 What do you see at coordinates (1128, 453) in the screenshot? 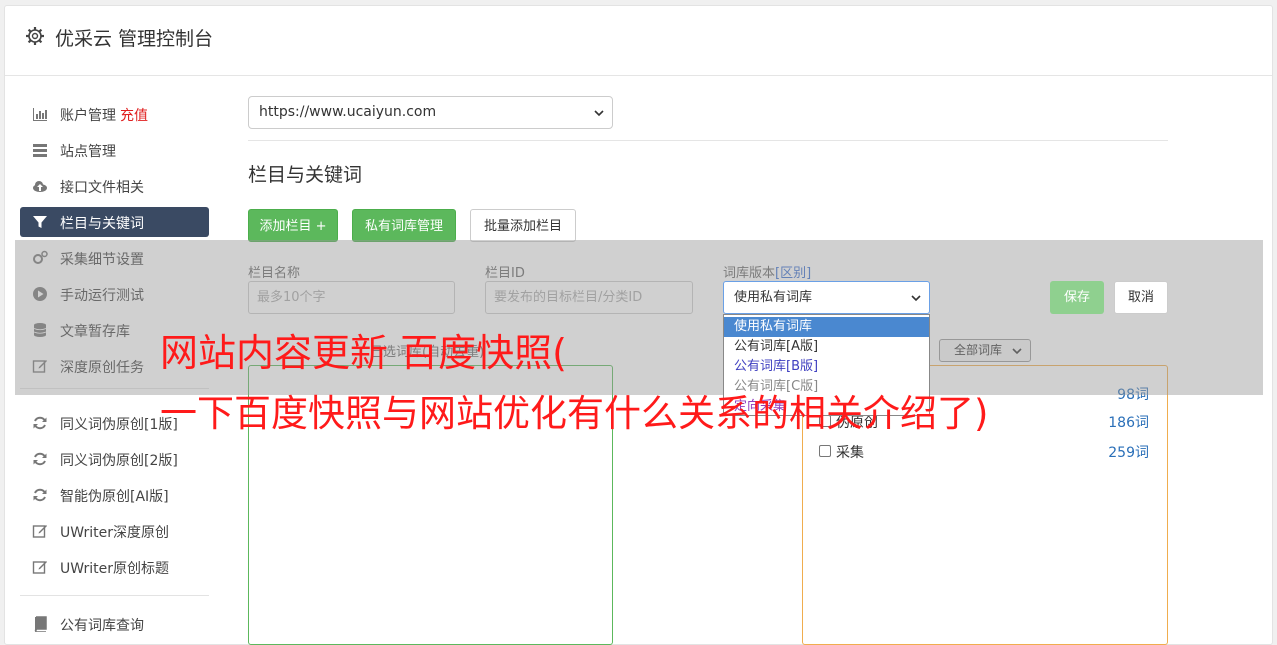
I see `lib-count: 259词` at bounding box center [1128, 453].